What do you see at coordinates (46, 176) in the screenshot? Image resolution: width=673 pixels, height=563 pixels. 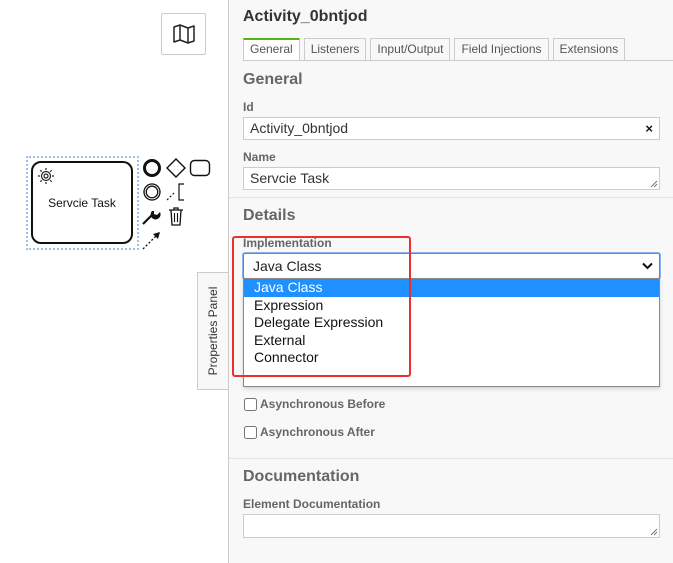 I see `gear-icon` at bounding box center [46, 176].